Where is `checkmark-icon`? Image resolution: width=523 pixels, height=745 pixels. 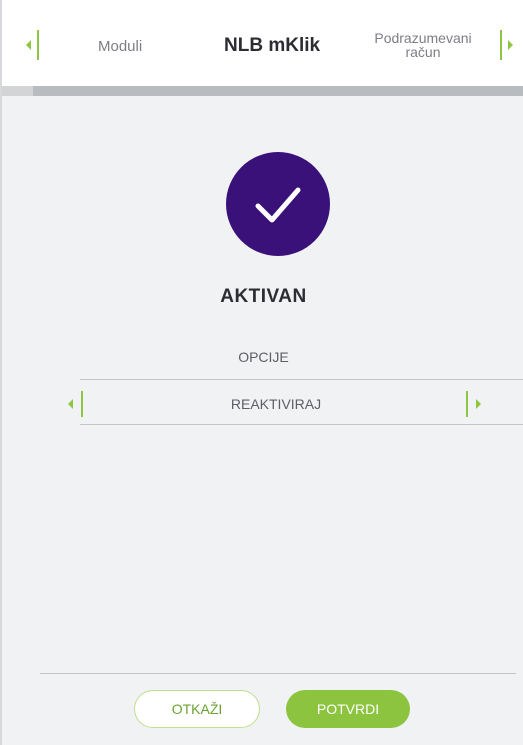 checkmark-icon is located at coordinates (278, 205).